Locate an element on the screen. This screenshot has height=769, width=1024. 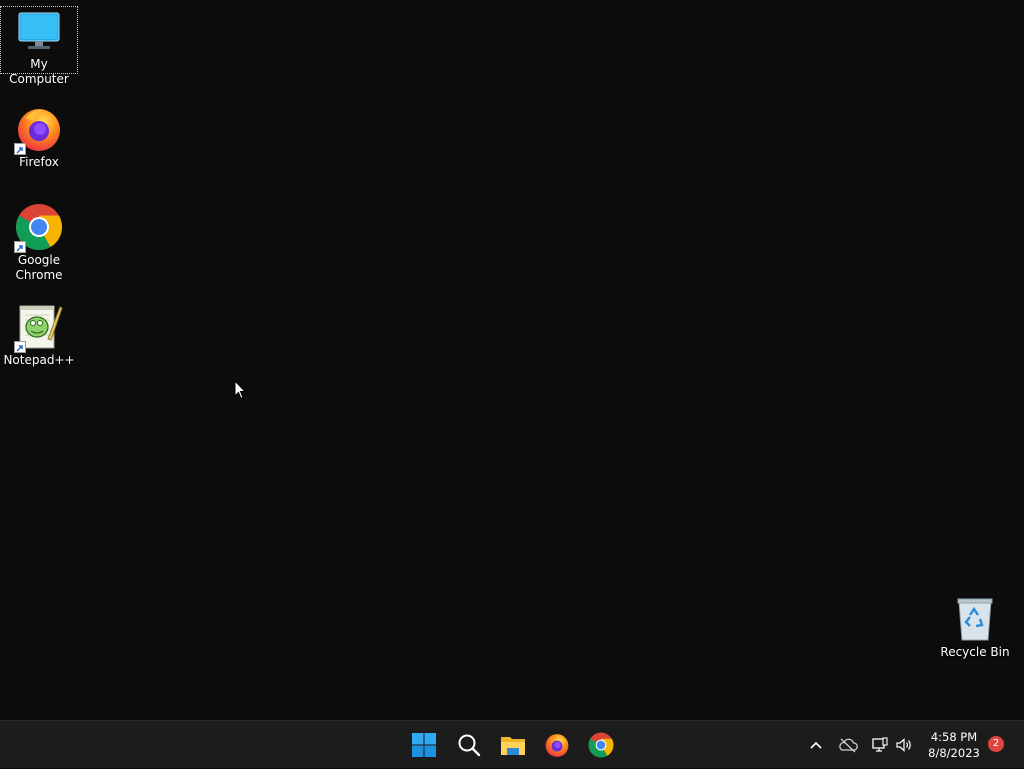
network-tray-button is located at coordinates (880, 745).